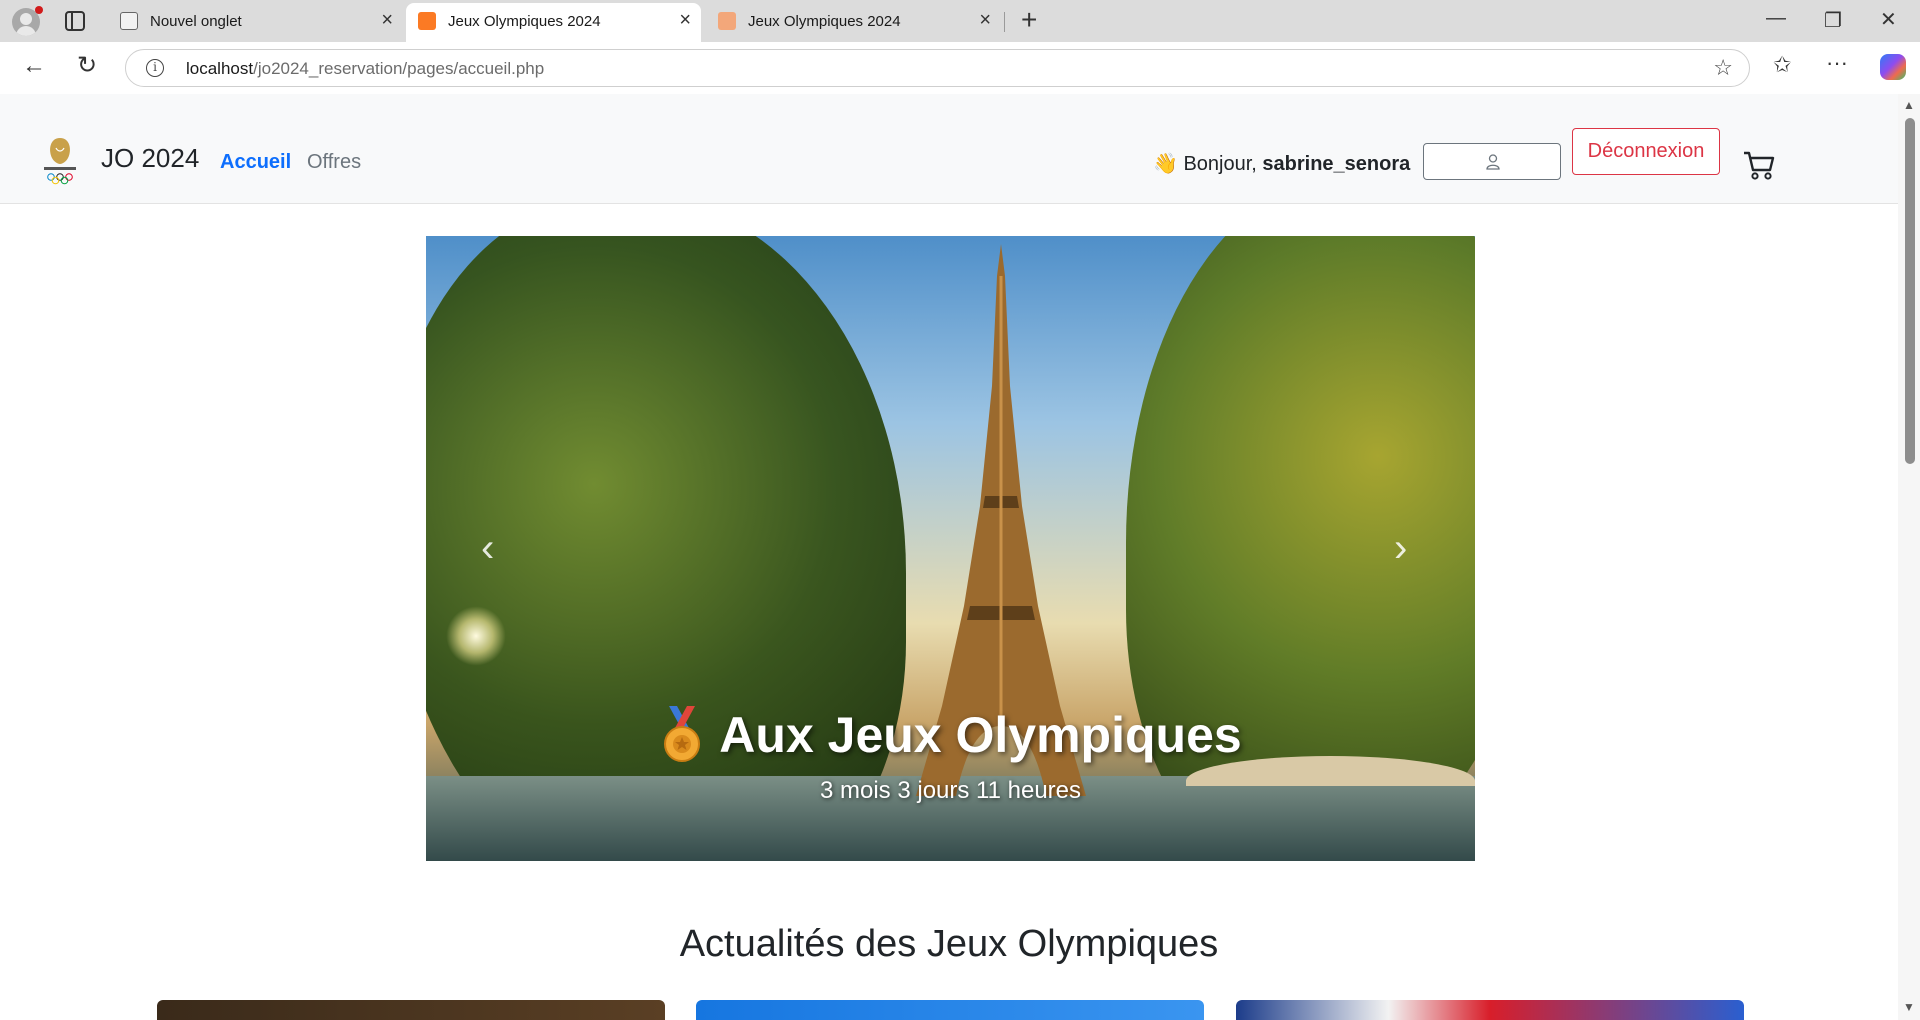 Image resolution: width=1920 pixels, height=1020 pixels. I want to click on copilot-icon, so click(1893, 67).